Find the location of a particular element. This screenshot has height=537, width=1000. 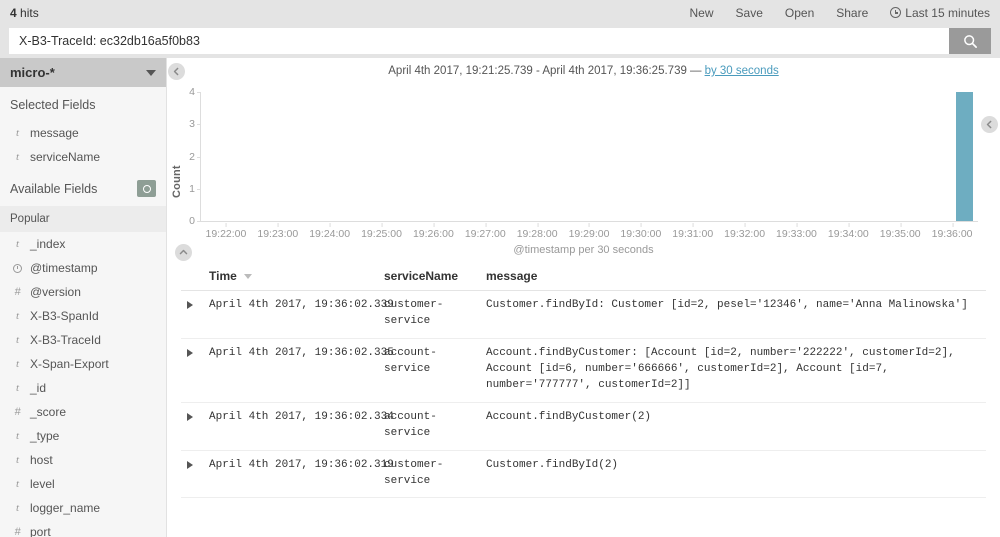

hits-number: 4 is located at coordinates (13, 12).